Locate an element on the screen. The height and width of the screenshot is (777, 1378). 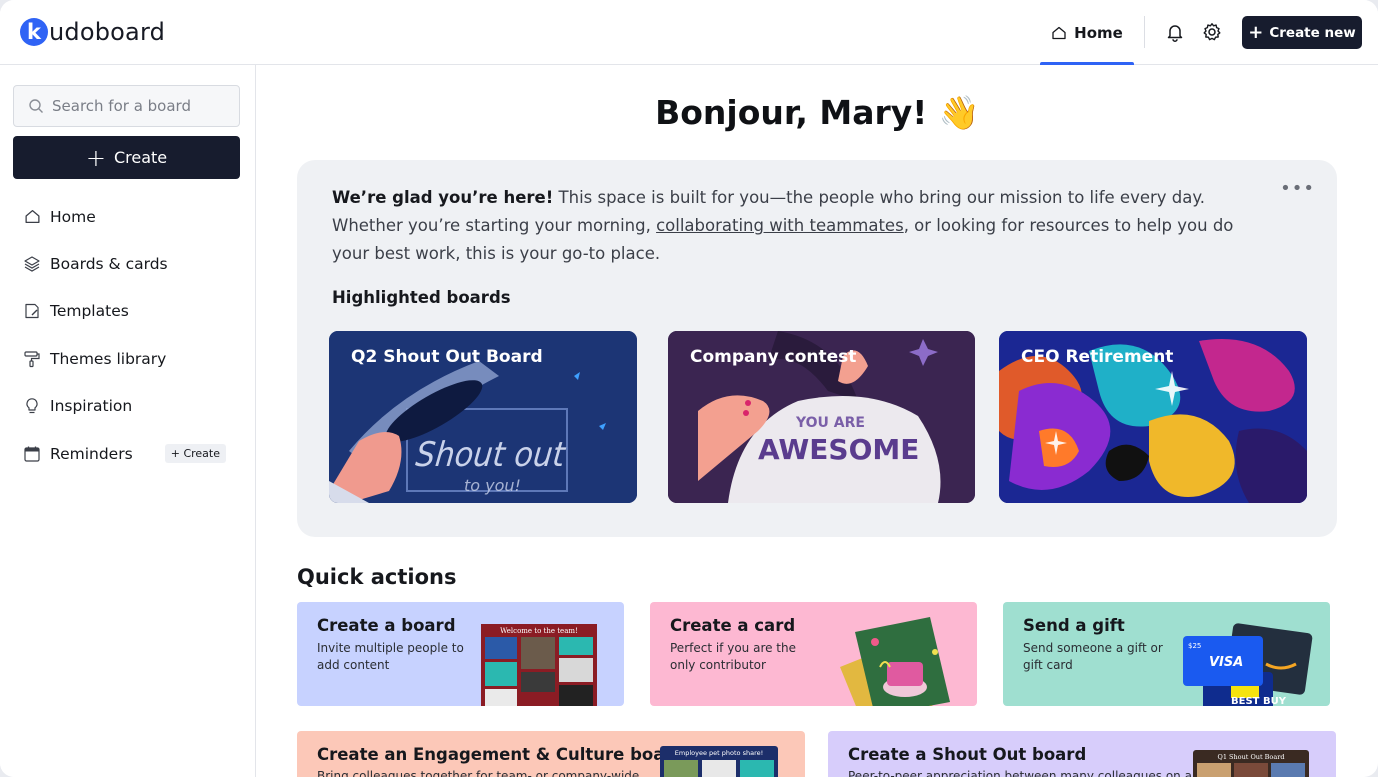
sidebar-item-label: Reminders is located at coordinates (91, 453).